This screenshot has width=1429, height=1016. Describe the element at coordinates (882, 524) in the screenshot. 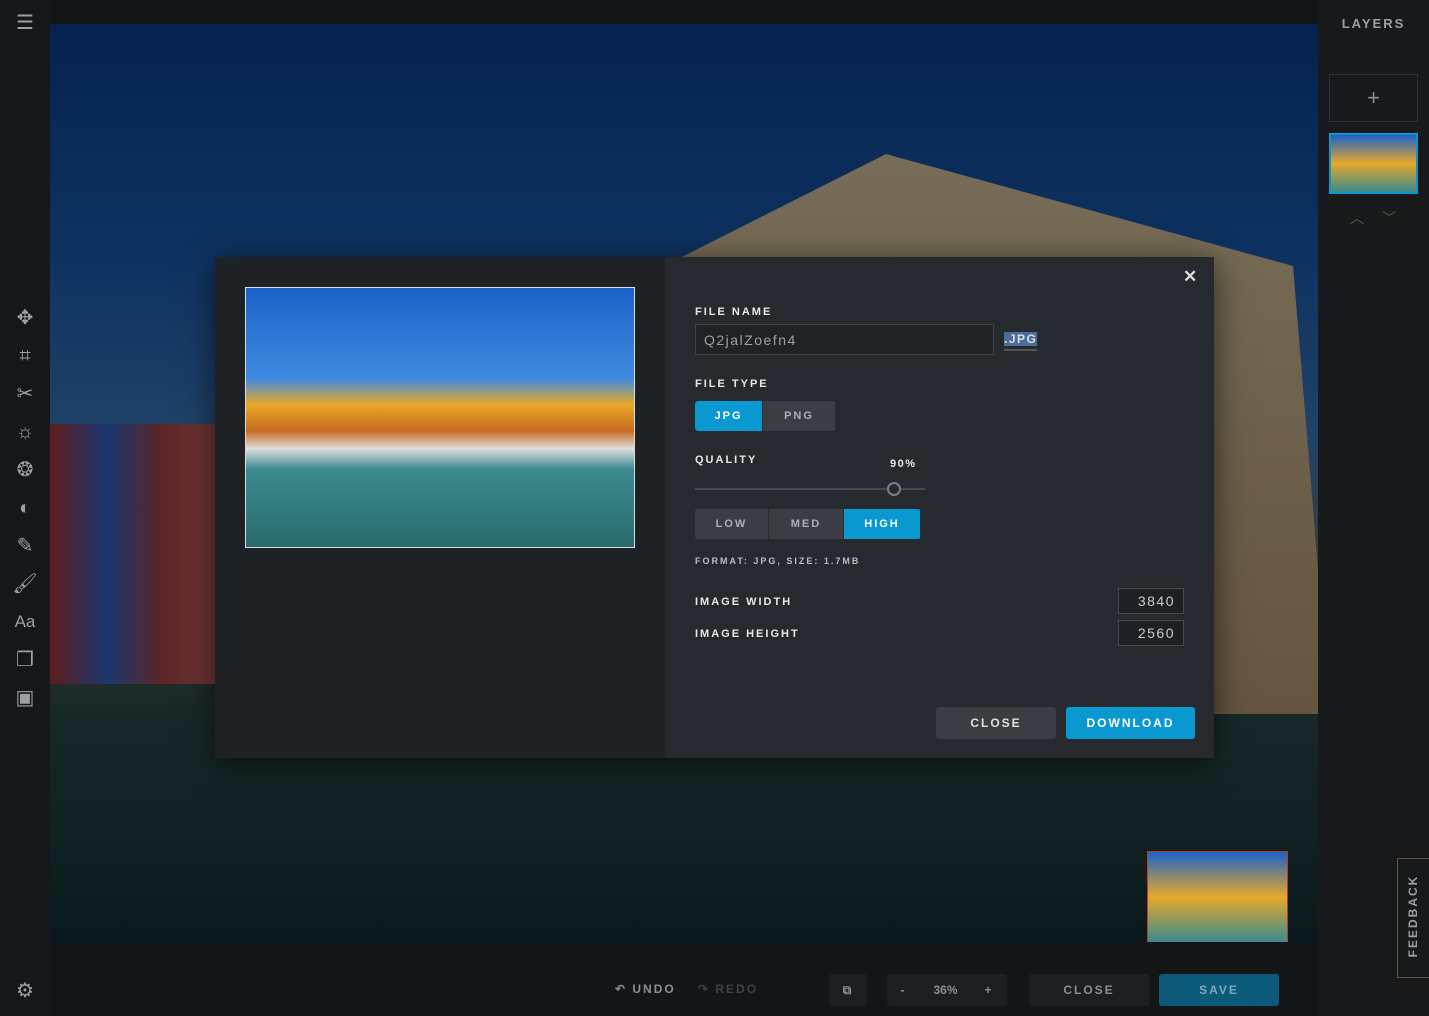

I see `preset-high: HIGH` at that location.